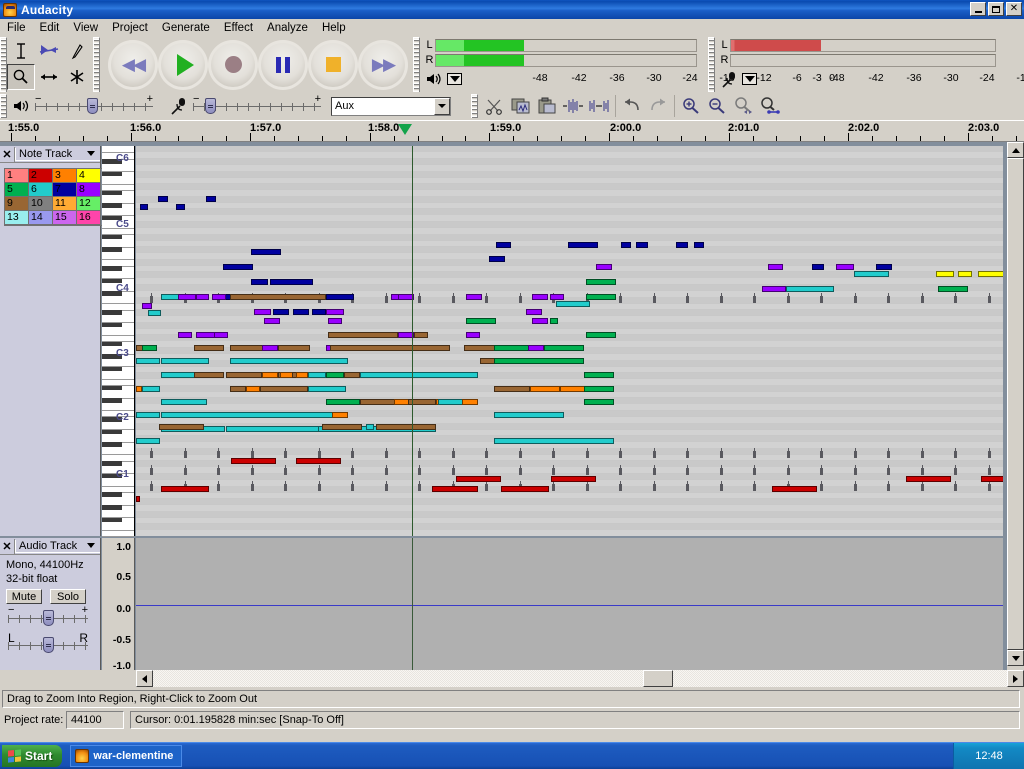 The width and height of the screenshot is (1024, 769). What do you see at coordinates (416, 64) in the screenshot?
I see `toolbar-grip-output-meter` at bounding box center [416, 64].